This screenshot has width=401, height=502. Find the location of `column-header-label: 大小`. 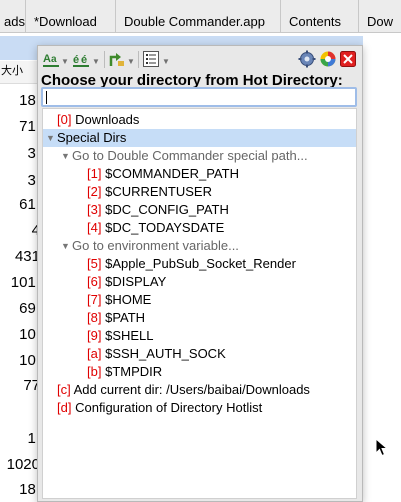

column-header-label: 大小 is located at coordinates (12, 71).